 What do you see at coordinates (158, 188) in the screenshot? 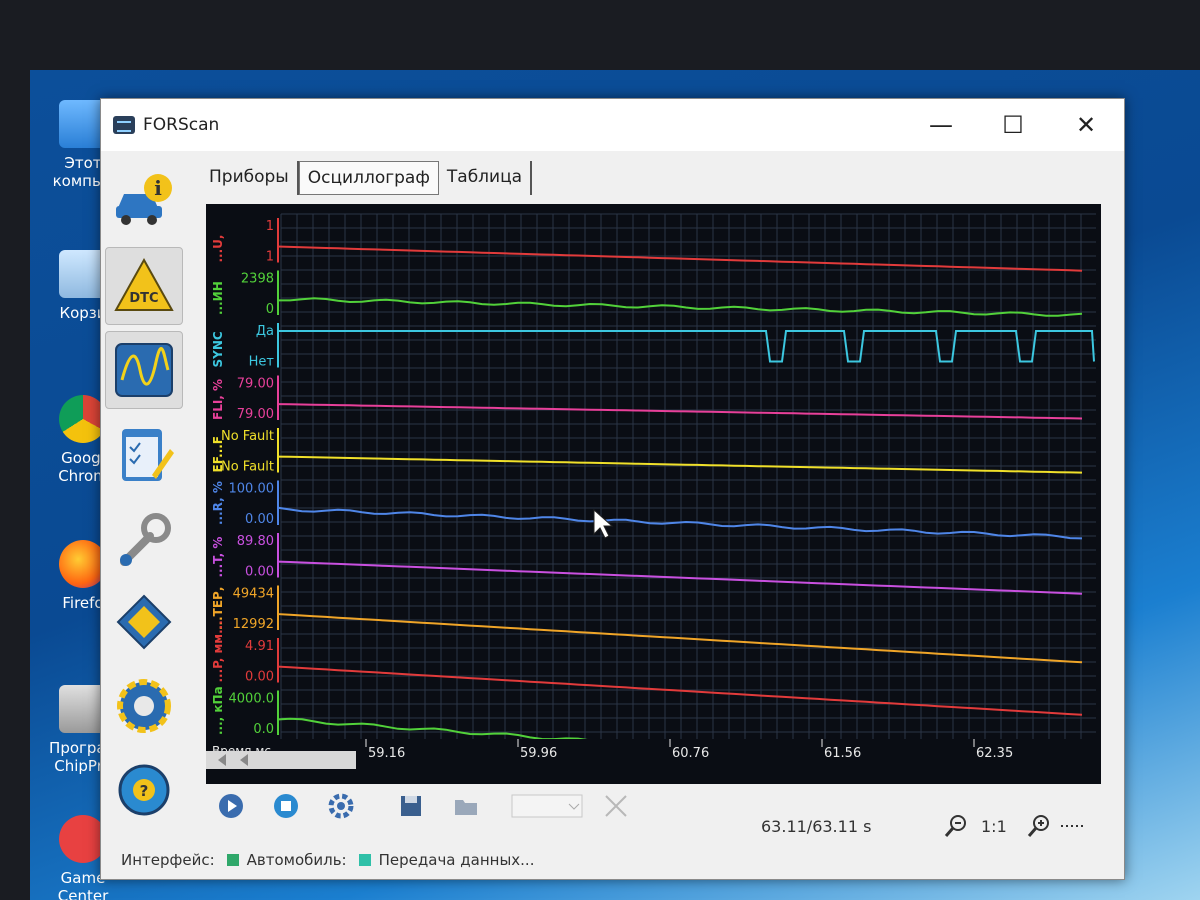
I see `svg-text: i` at bounding box center [158, 188].